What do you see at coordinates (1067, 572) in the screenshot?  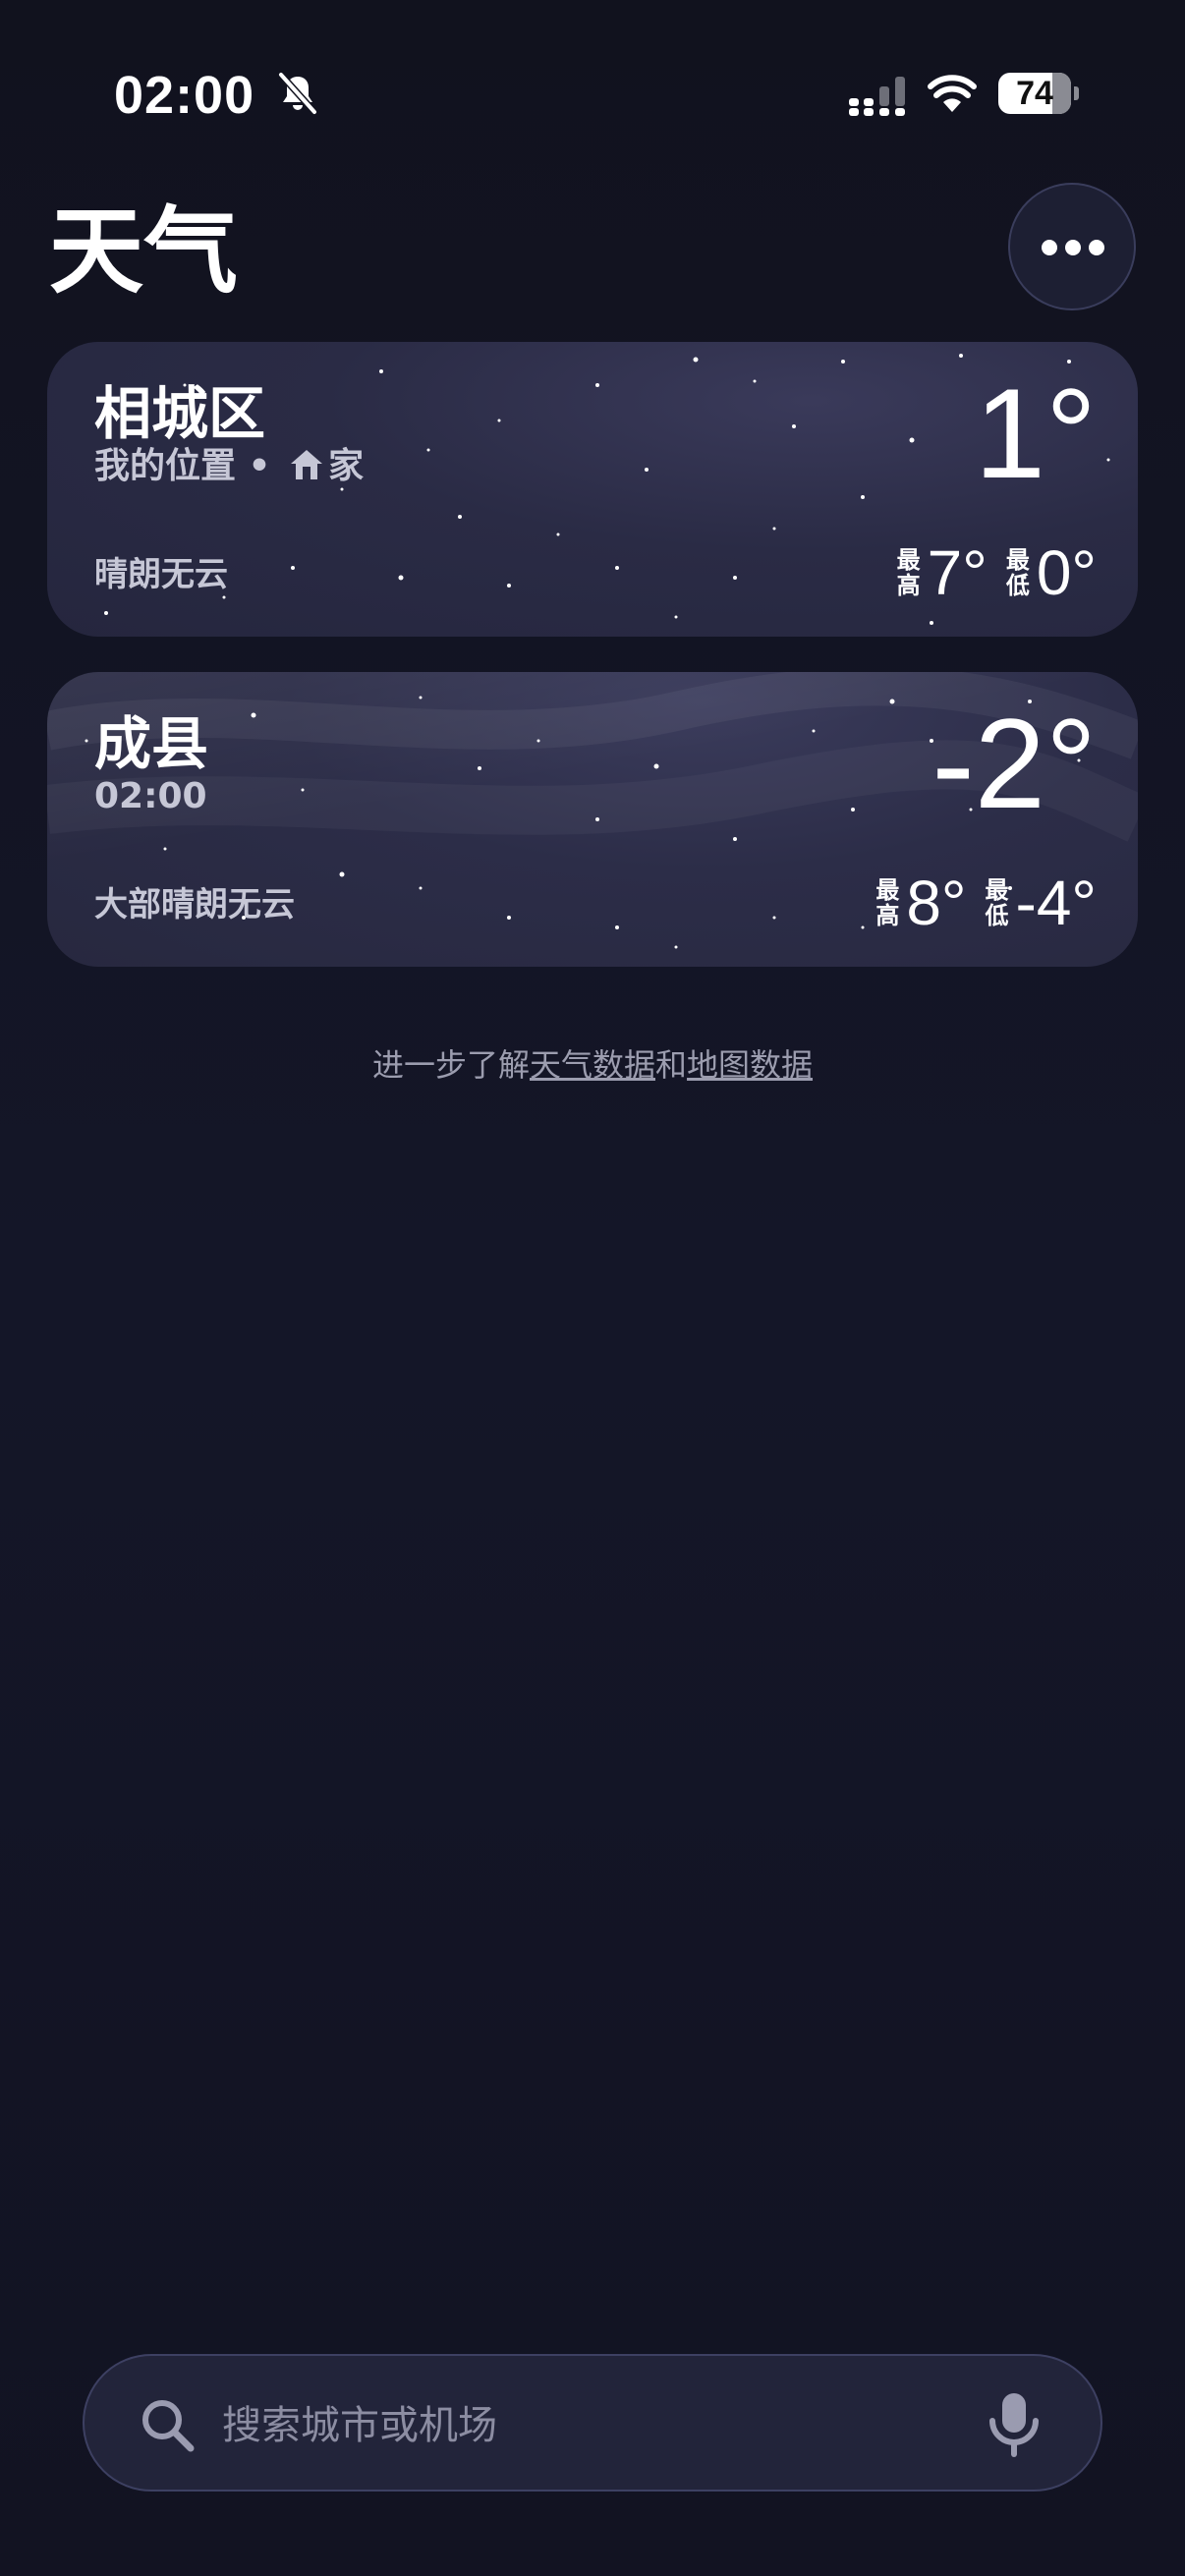 I see `low-temperature: 0°` at bounding box center [1067, 572].